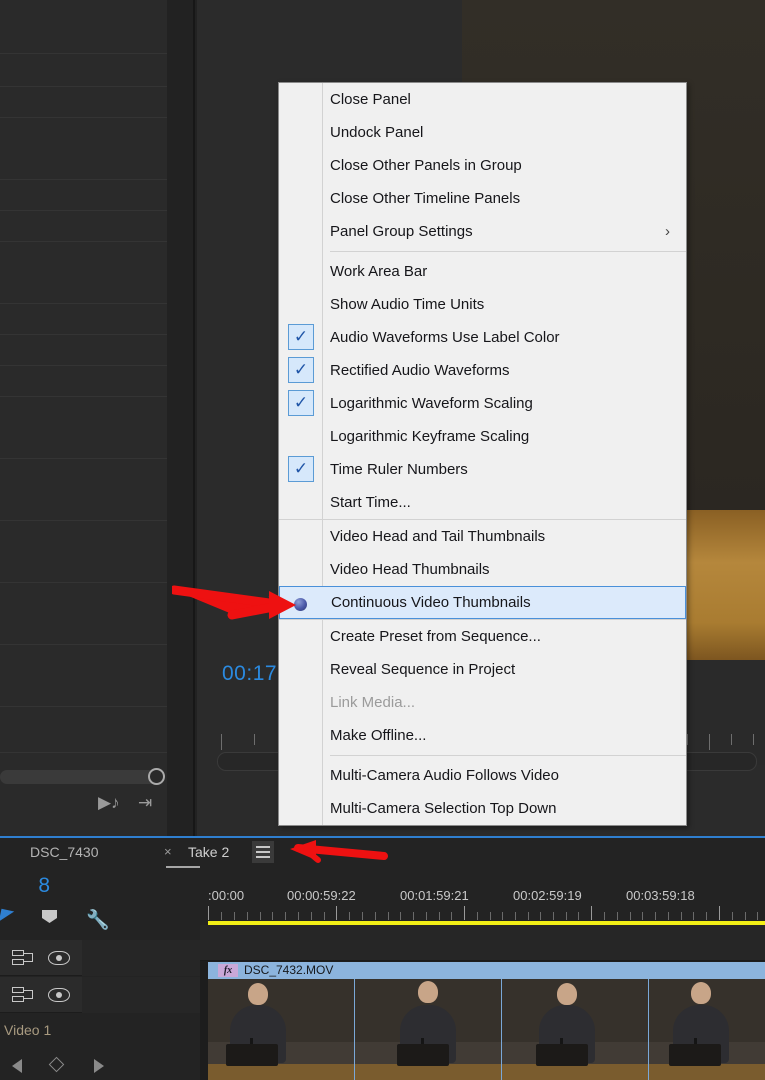 The height and width of the screenshot is (1080, 765). I want to click on clip-thumbnails, so click(486, 1029).